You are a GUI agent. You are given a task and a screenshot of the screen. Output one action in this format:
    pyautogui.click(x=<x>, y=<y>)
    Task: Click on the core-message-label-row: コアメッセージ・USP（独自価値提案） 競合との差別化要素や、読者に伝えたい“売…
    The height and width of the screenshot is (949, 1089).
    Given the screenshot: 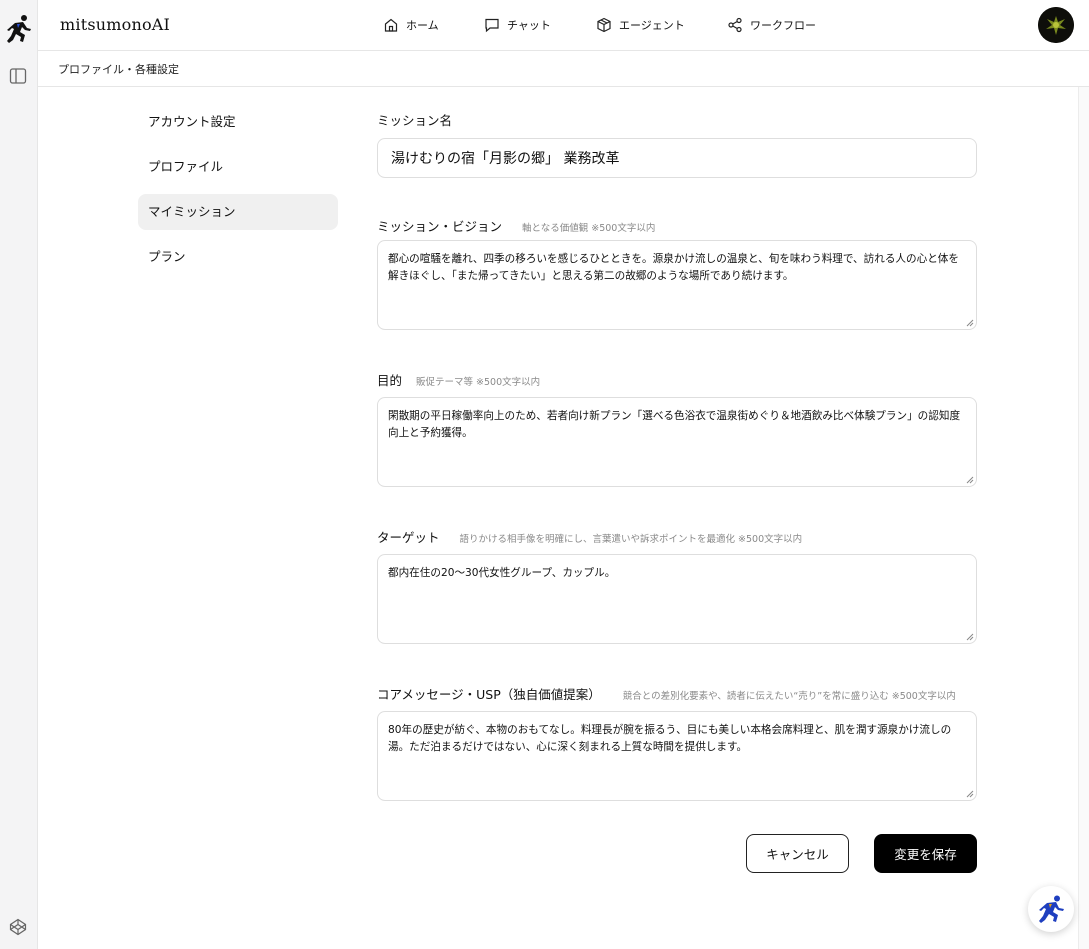 What is the action you would take?
    pyautogui.click(x=677, y=693)
    